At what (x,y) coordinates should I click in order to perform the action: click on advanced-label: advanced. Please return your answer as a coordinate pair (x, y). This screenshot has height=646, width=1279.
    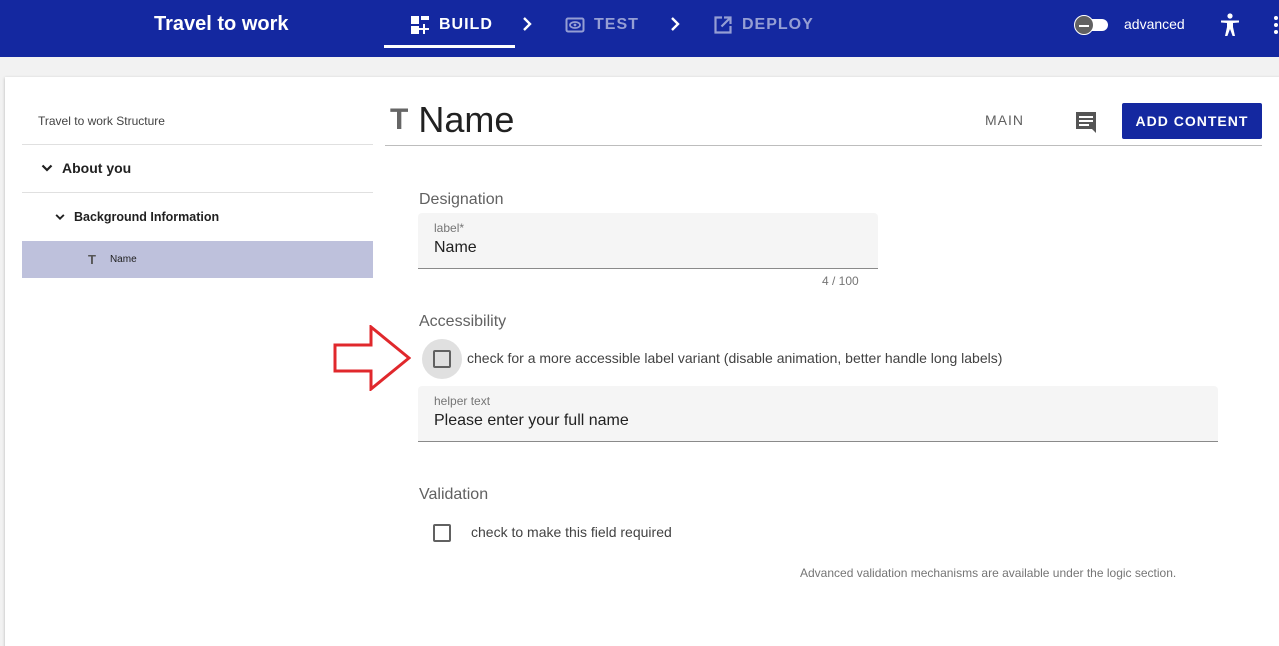
    Looking at the image, I should click on (1154, 24).